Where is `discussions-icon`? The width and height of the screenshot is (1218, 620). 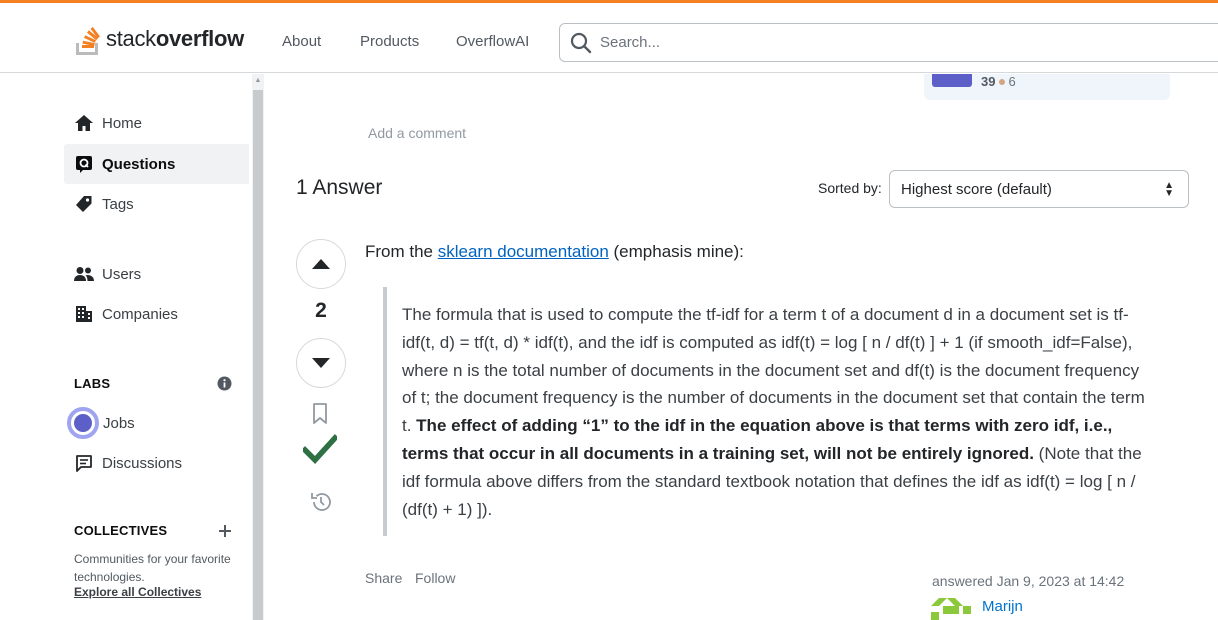 discussions-icon is located at coordinates (84, 463).